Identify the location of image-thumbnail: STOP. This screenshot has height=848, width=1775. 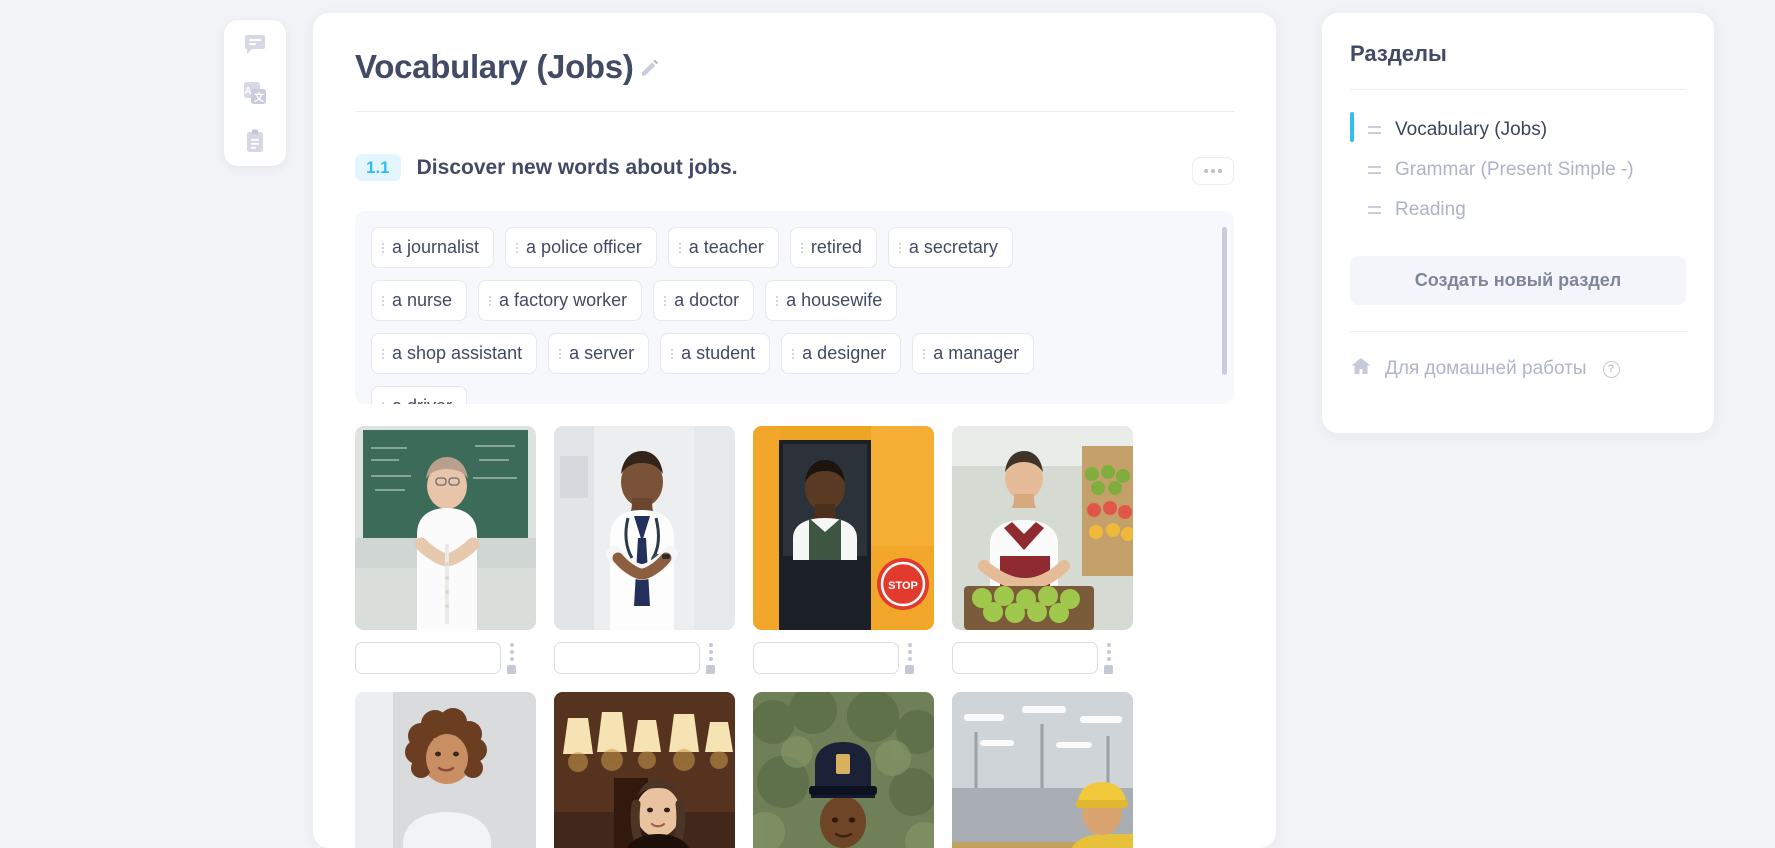
(843, 528).